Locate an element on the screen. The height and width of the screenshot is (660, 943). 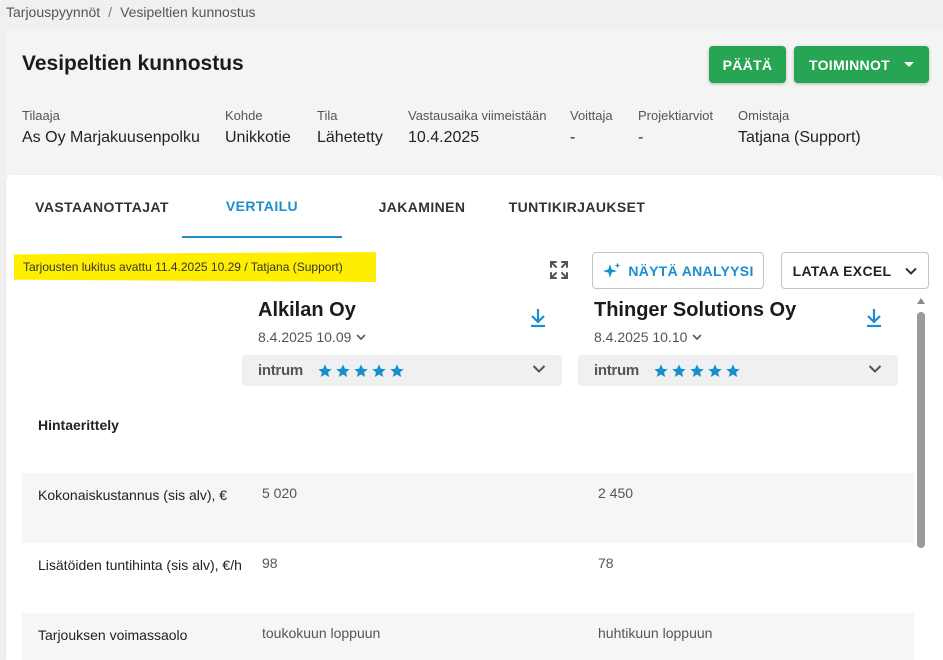
scroll-up-arrow is located at coordinates (921, 301).